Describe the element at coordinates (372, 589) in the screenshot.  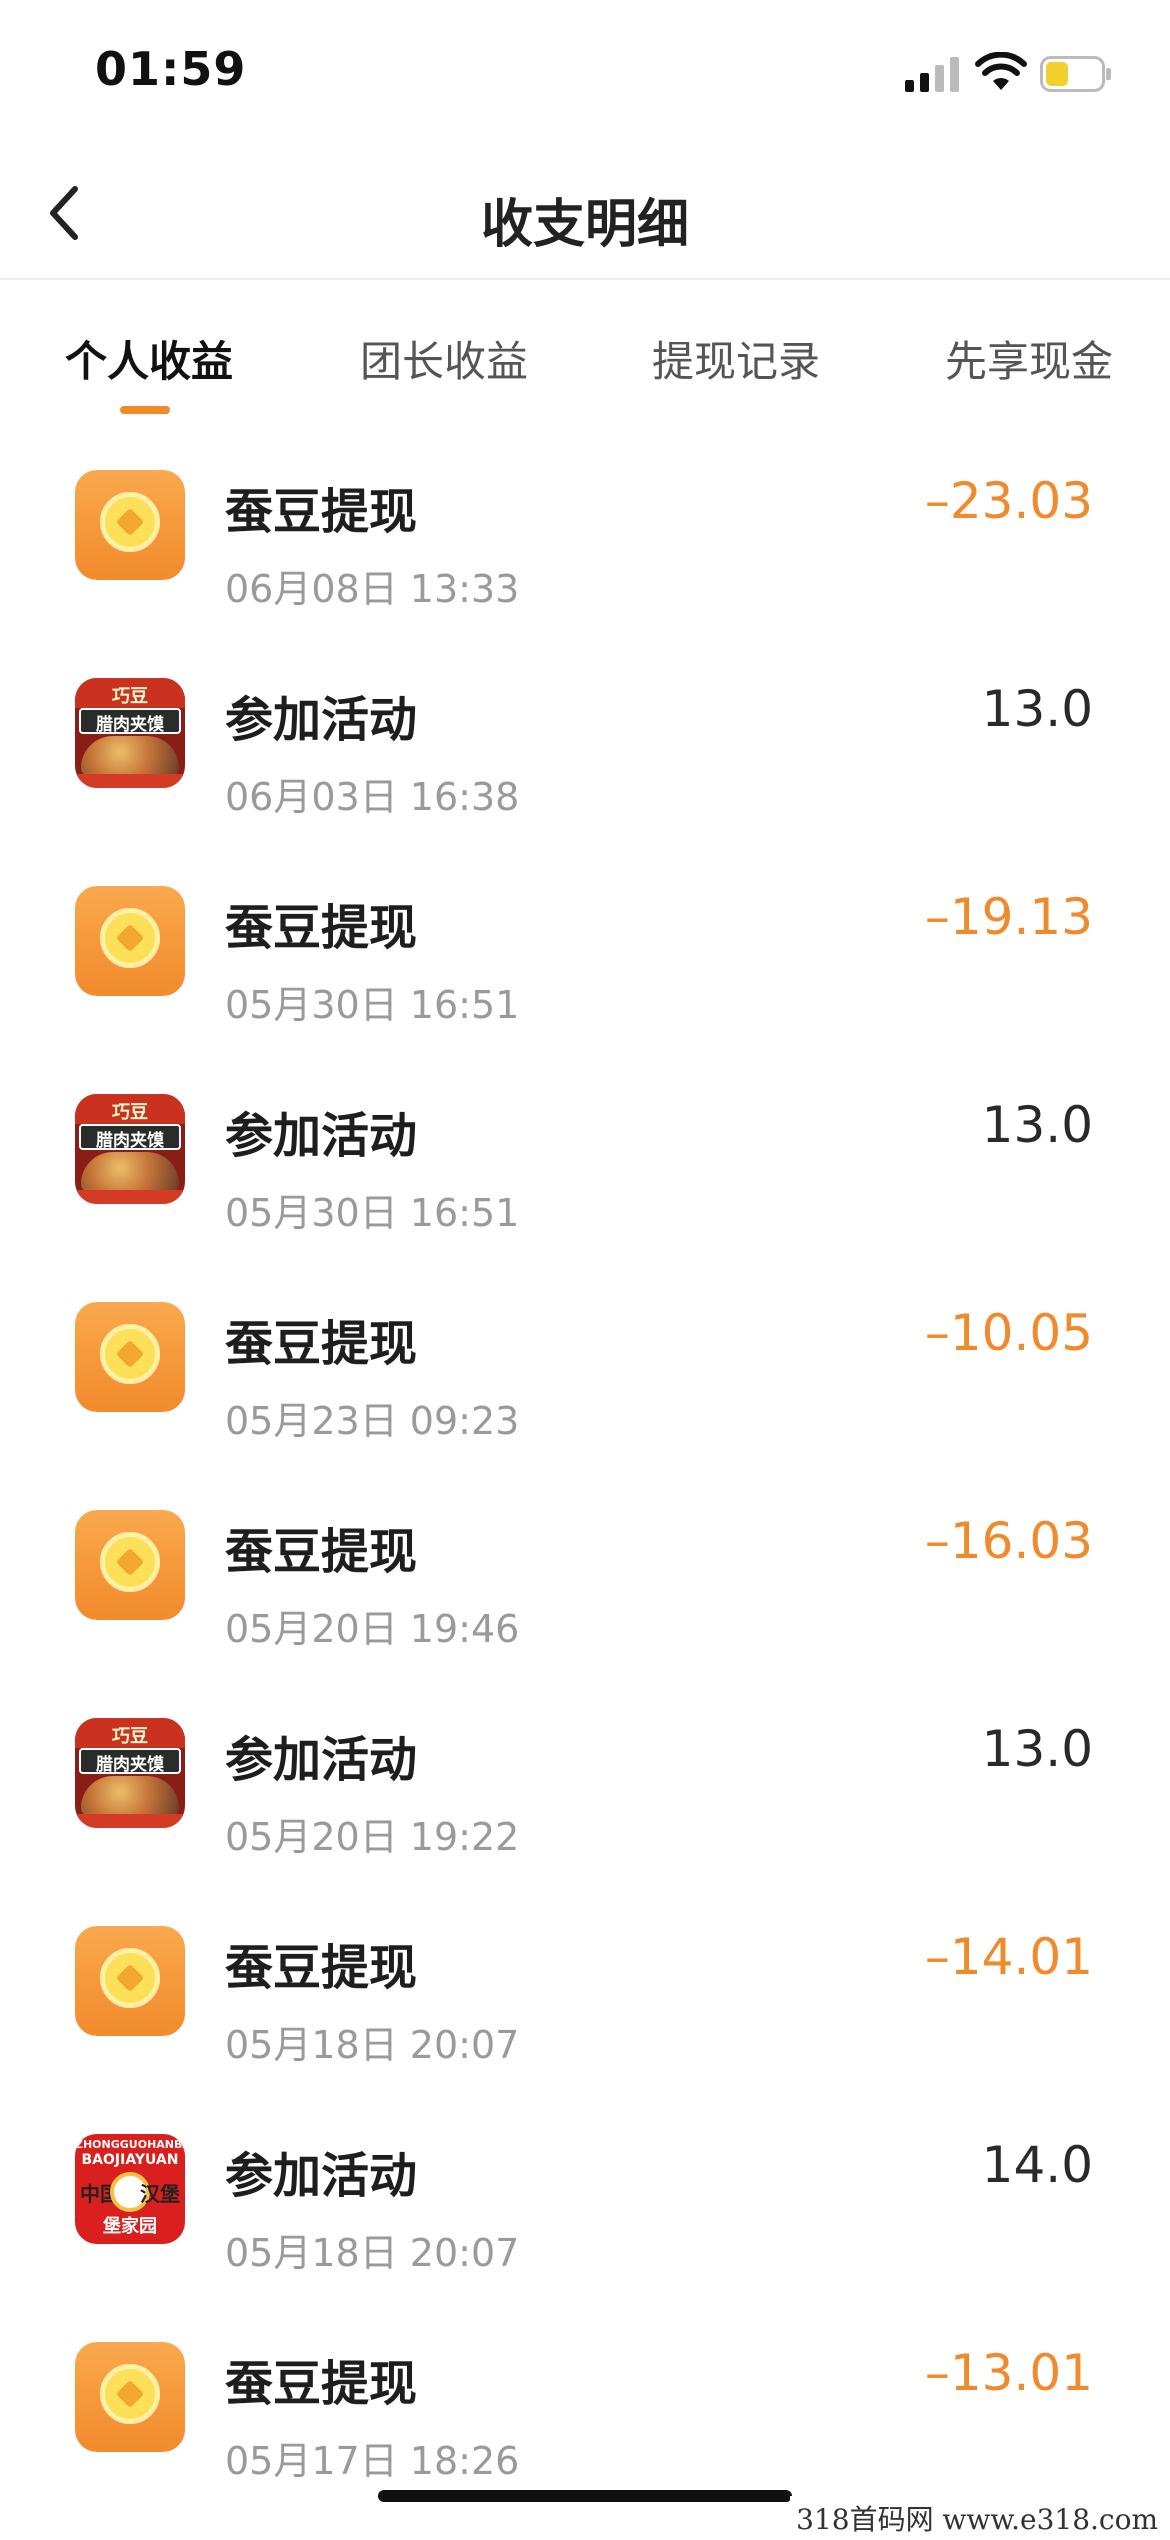
I see `item-time: 06月08日 13:33` at that location.